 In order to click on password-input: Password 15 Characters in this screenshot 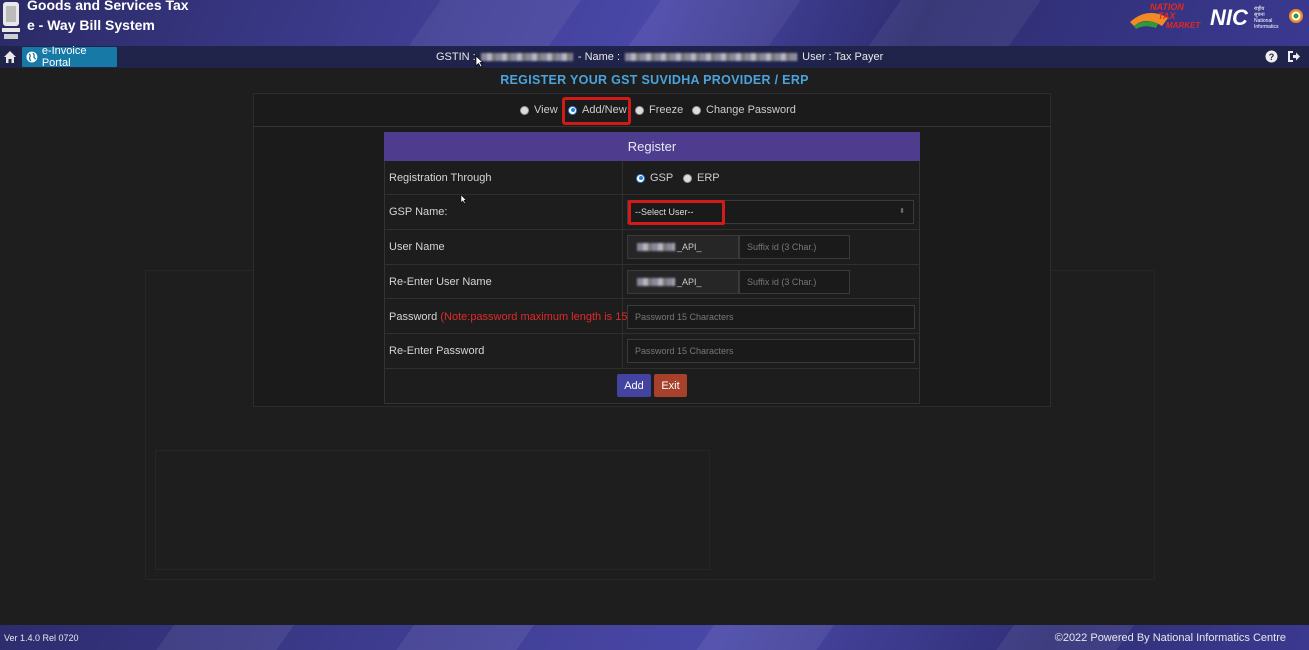, I will do `click(771, 317)`.